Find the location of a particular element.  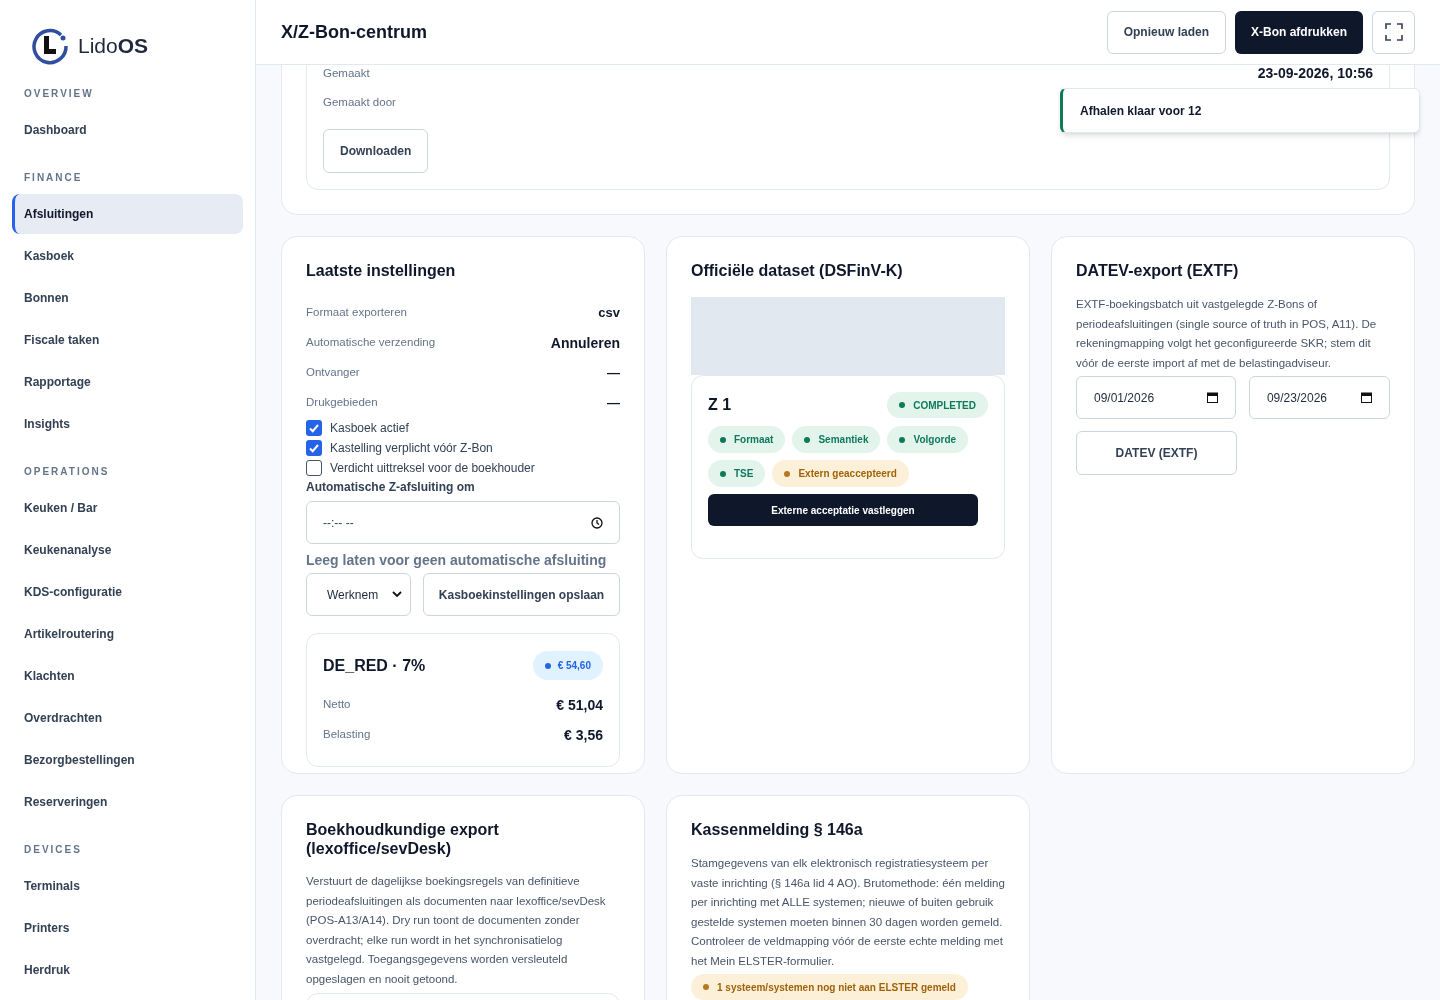

card-title: Boekhoudkundige export (lexoffice/sevDesk) is located at coordinates (403, 839).